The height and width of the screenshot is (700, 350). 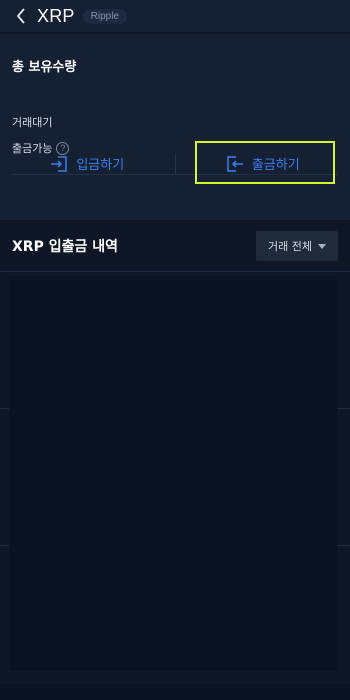 What do you see at coordinates (321, 246) in the screenshot?
I see `chevron-down-icon` at bounding box center [321, 246].